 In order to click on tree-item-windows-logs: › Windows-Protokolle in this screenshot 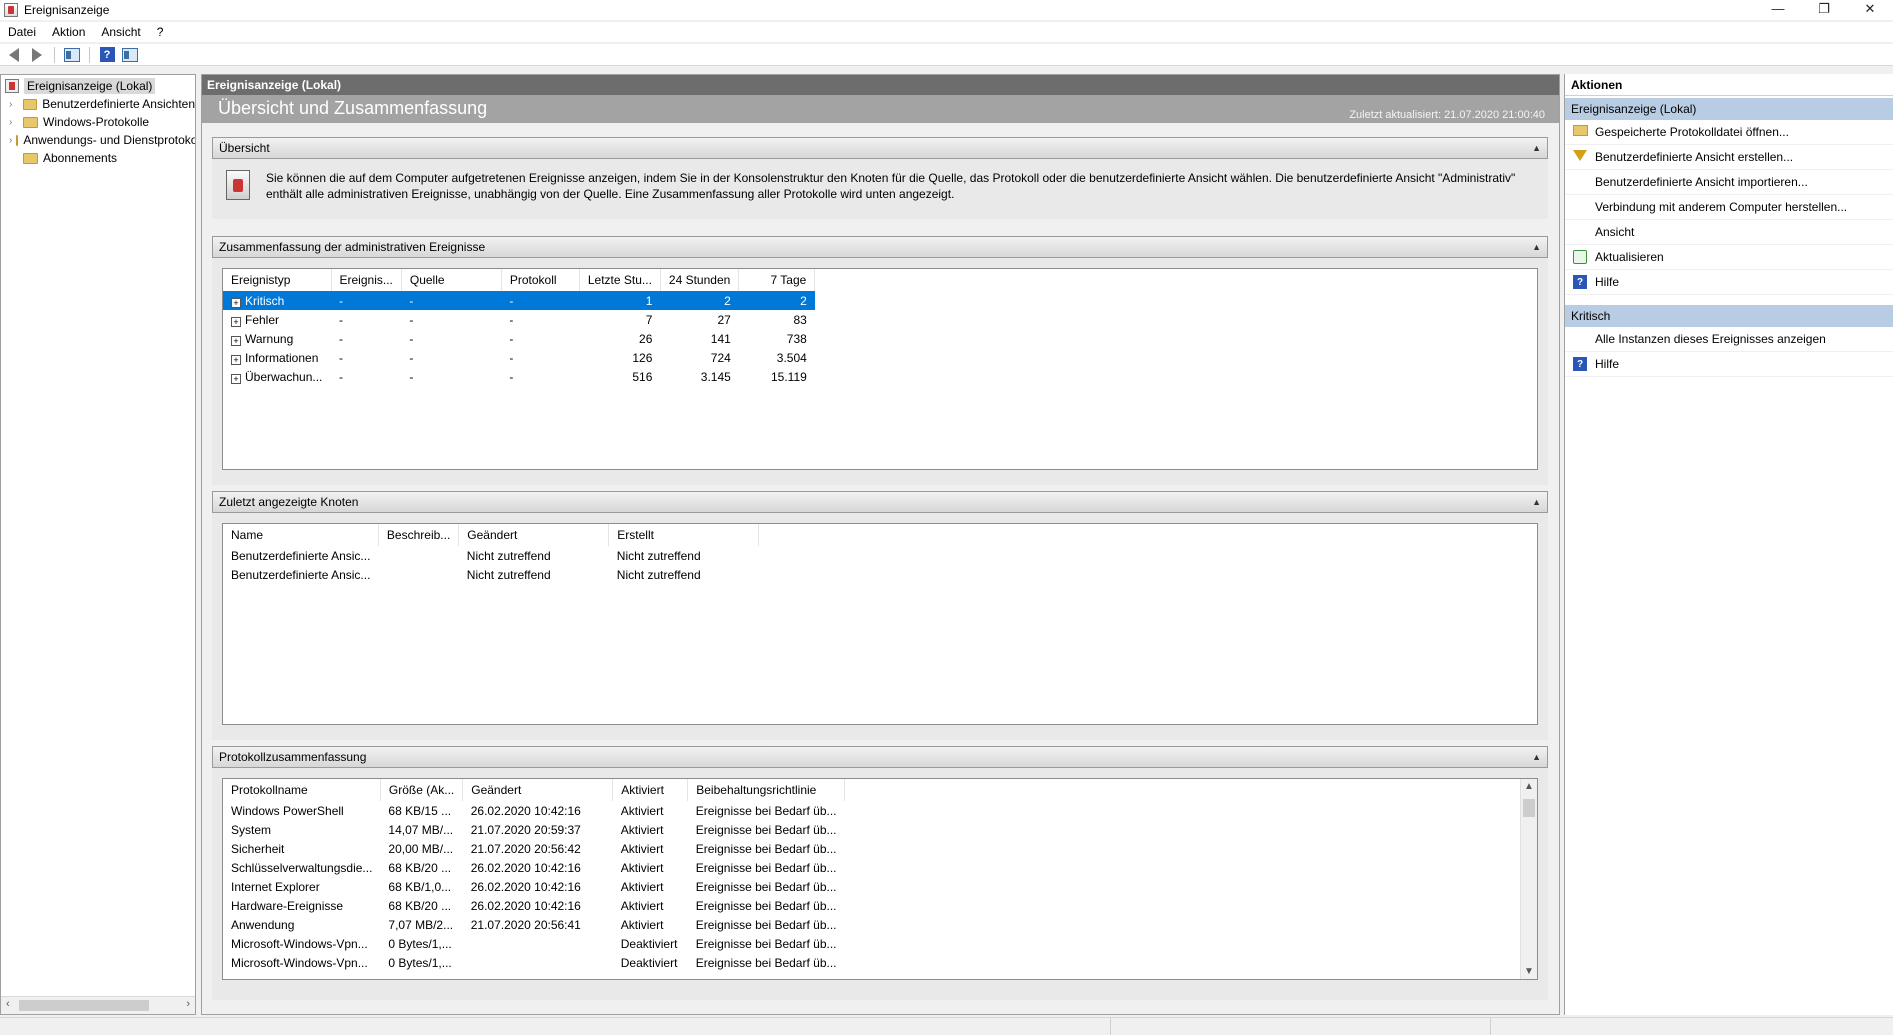, I will do `click(98, 122)`.